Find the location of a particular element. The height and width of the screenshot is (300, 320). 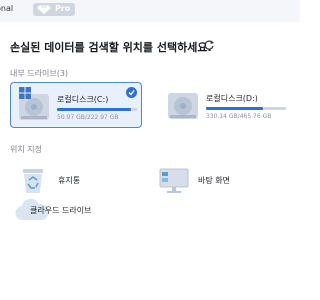

windows-logo-icon is located at coordinates (25, 93).